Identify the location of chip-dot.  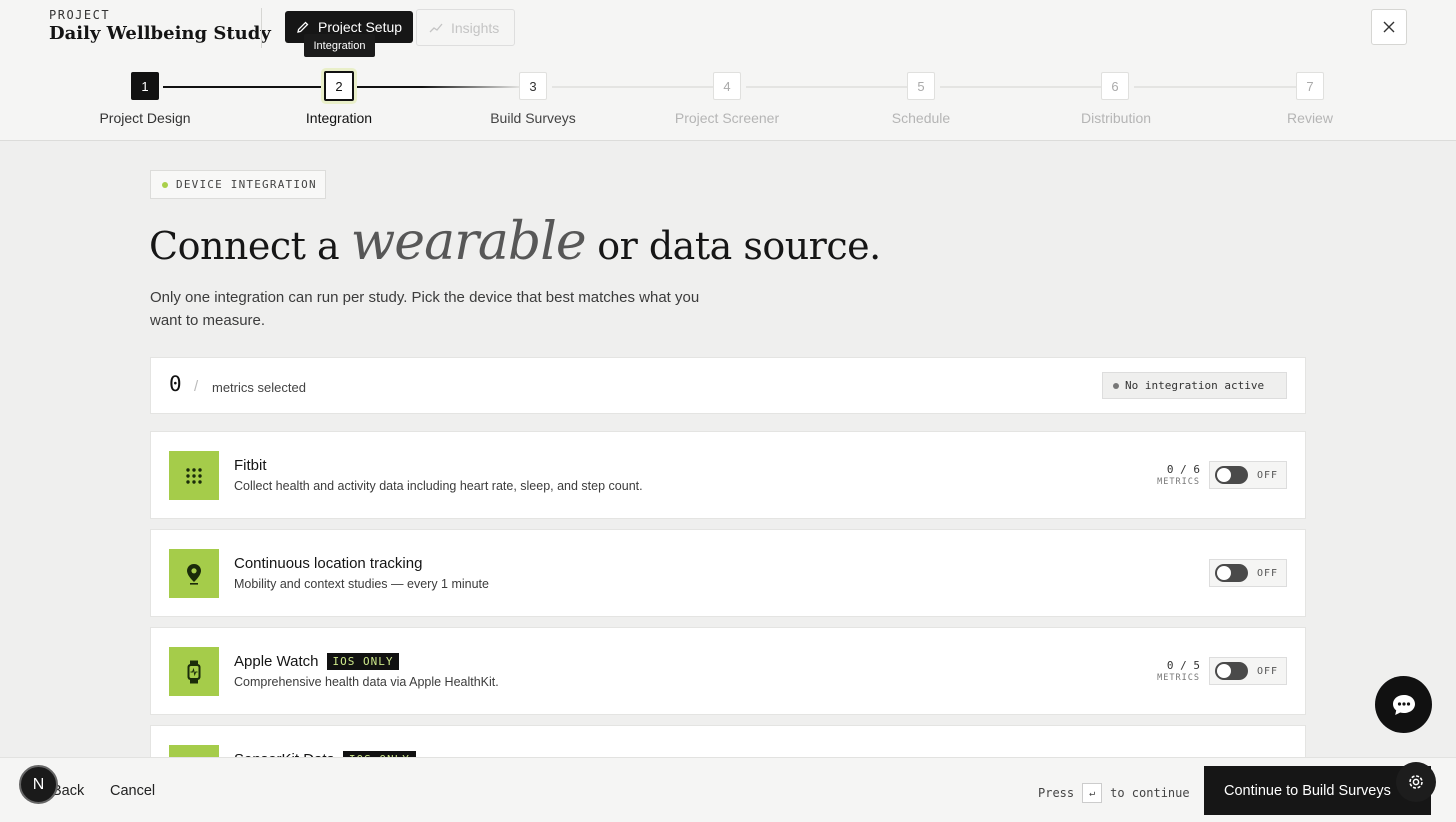
(165, 184).